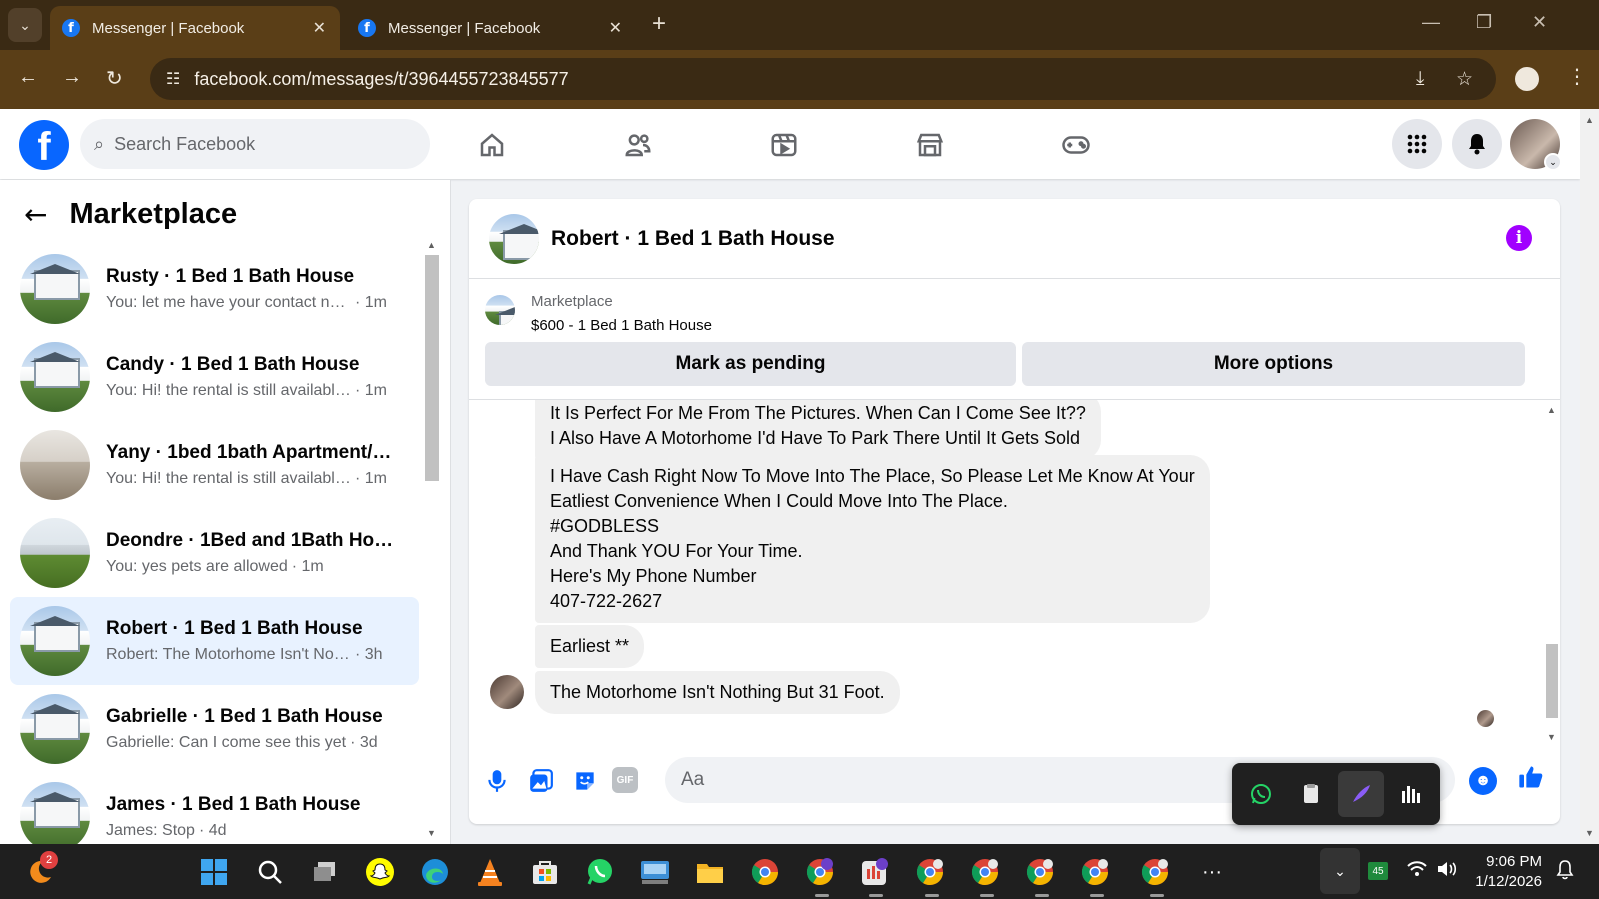 The width and height of the screenshot is (1599, 899). Describe the element at coordinates (114, 78) in the screenshot. I see `reload-icon: ↻` at that location.